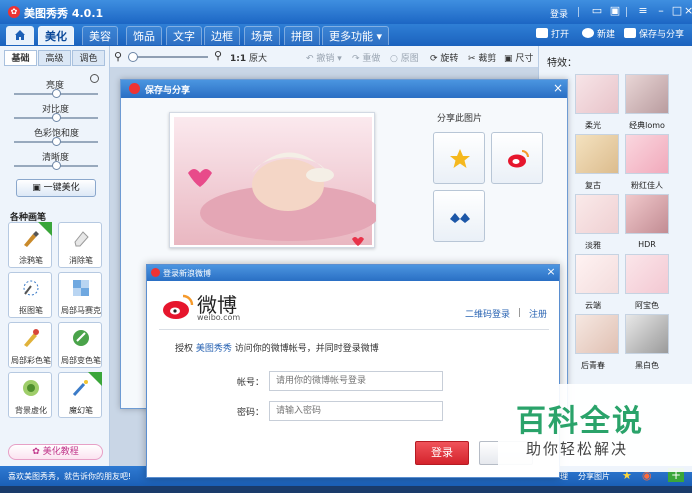 The image size is (692, 493). Describe the element at coordinates (597, 334) in the screenshot. I see `effect-thumb-youth` at that location.